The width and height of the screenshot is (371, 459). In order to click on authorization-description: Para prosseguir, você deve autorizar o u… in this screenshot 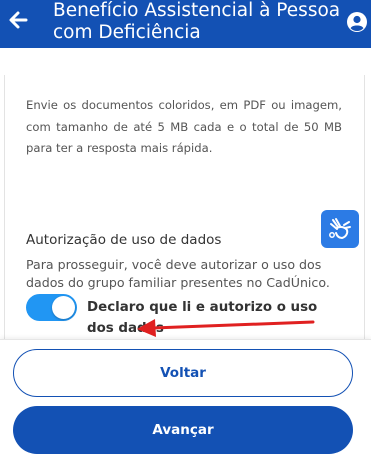, I will do `click(178, 273)`.